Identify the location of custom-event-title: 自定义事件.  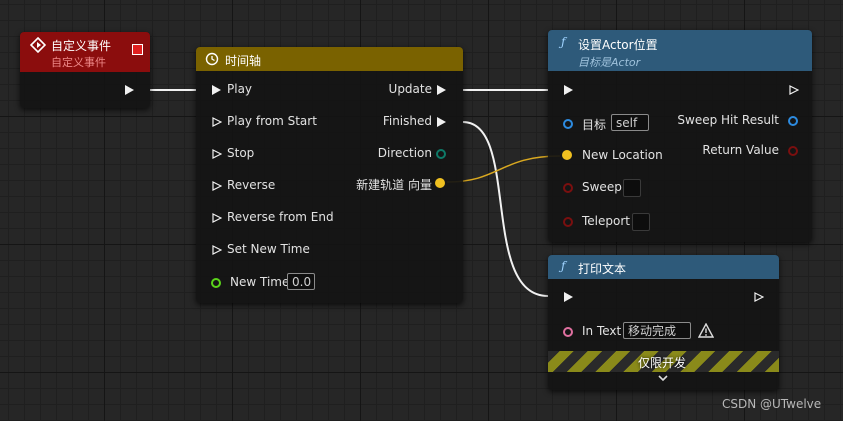
(81, 46).